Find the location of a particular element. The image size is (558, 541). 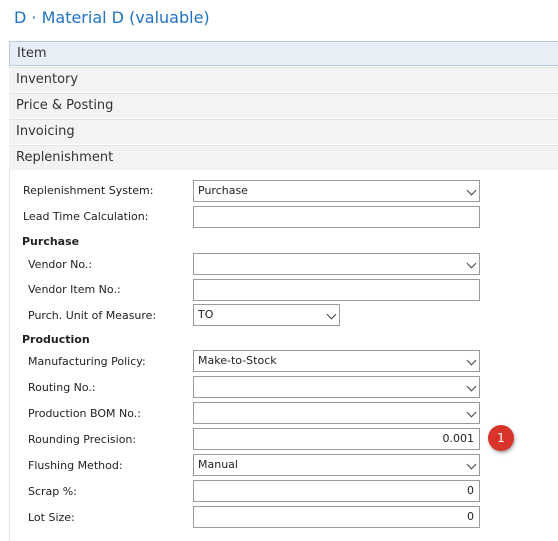

manufacturing-policy-label: Manufacturing Policy: is located at coordinates (87, 361).